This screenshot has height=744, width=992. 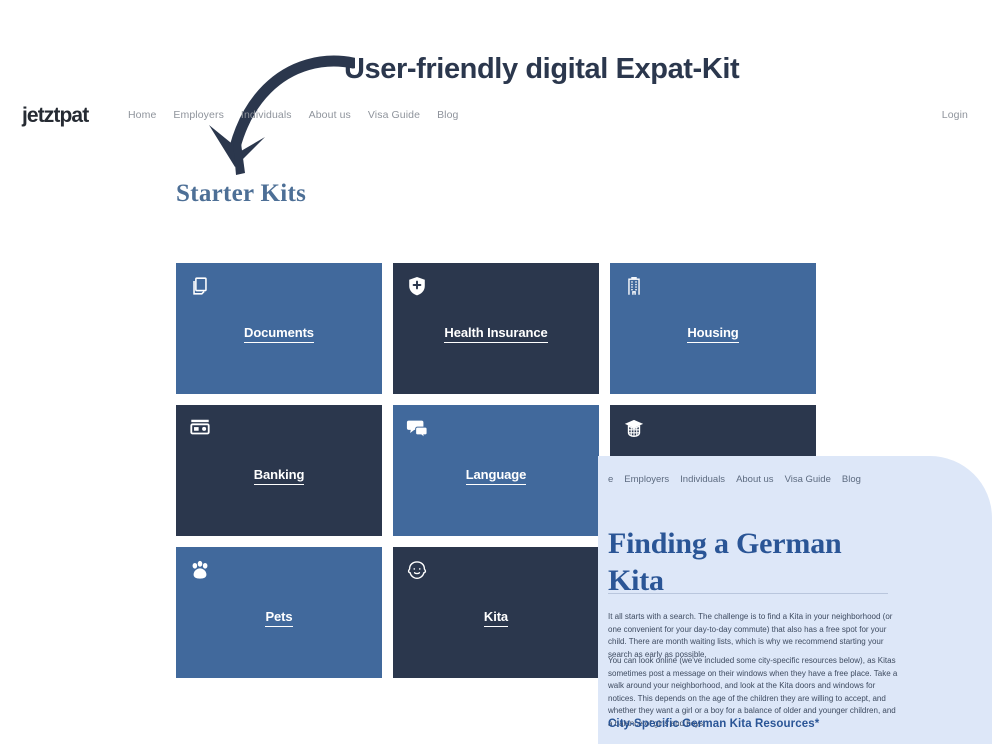 What do you see at coordinates (755, 479) in the screenshot?
I see `overlay-nav-item-about-us: About us` at bounding box center [755, 479].